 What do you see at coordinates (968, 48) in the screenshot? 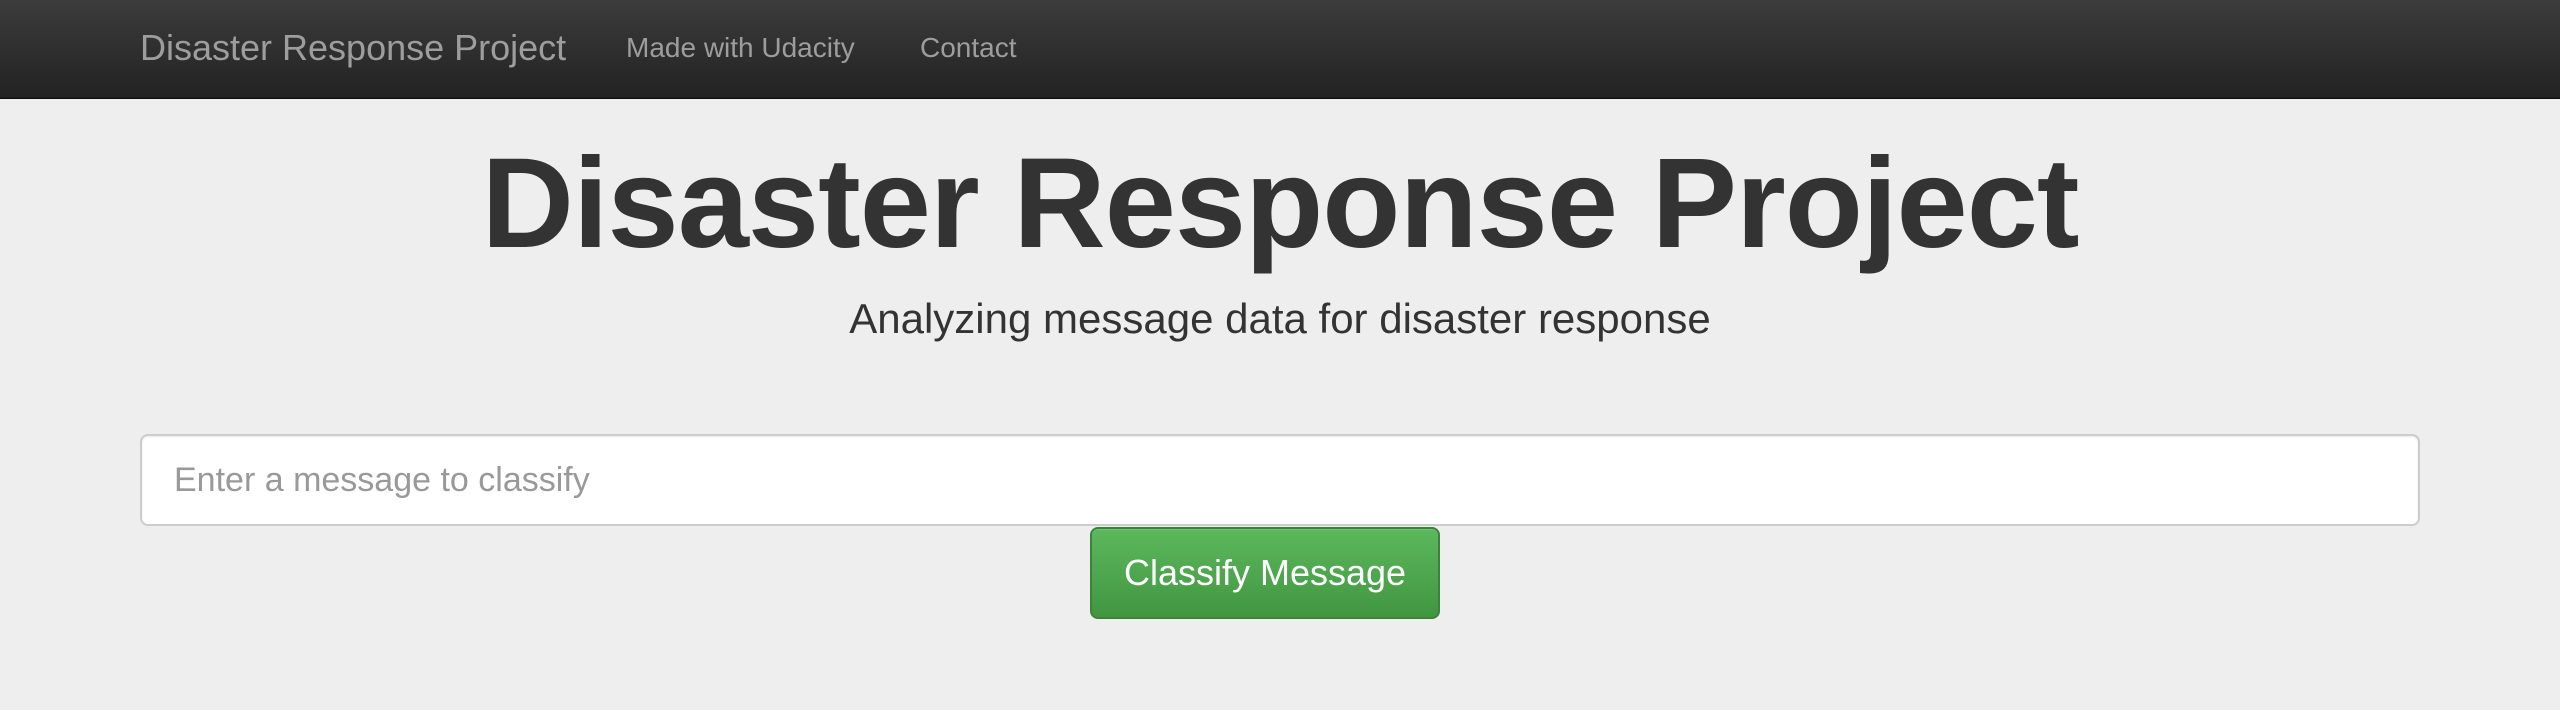
I see `nav-link-contact: Contact` at bounding box center [968, 48].